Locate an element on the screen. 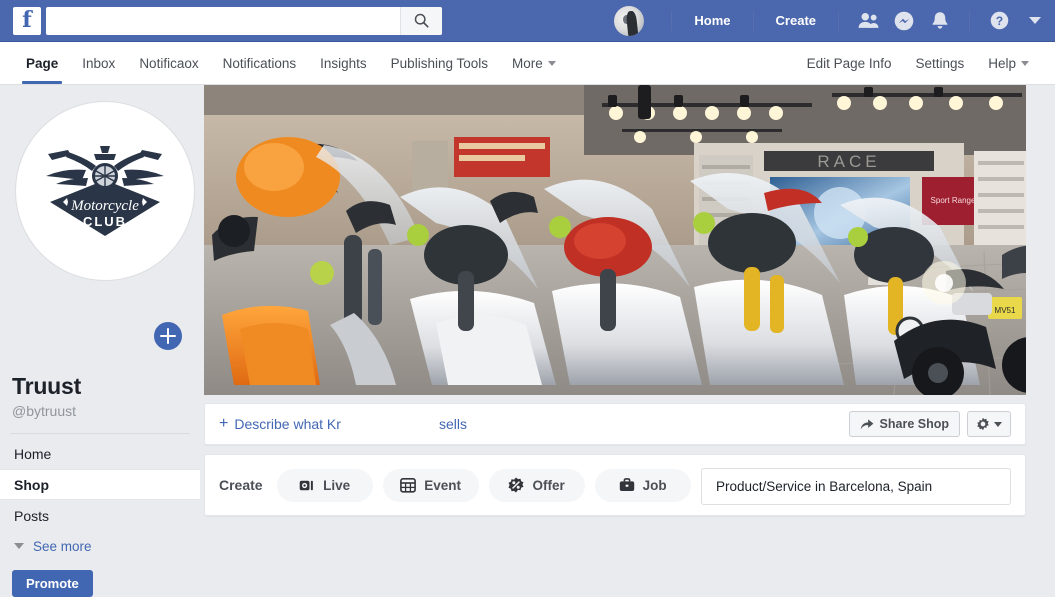 This screenshot has height=597, width=1055. tab-settings: Settings is located at coordinates (939, 63).